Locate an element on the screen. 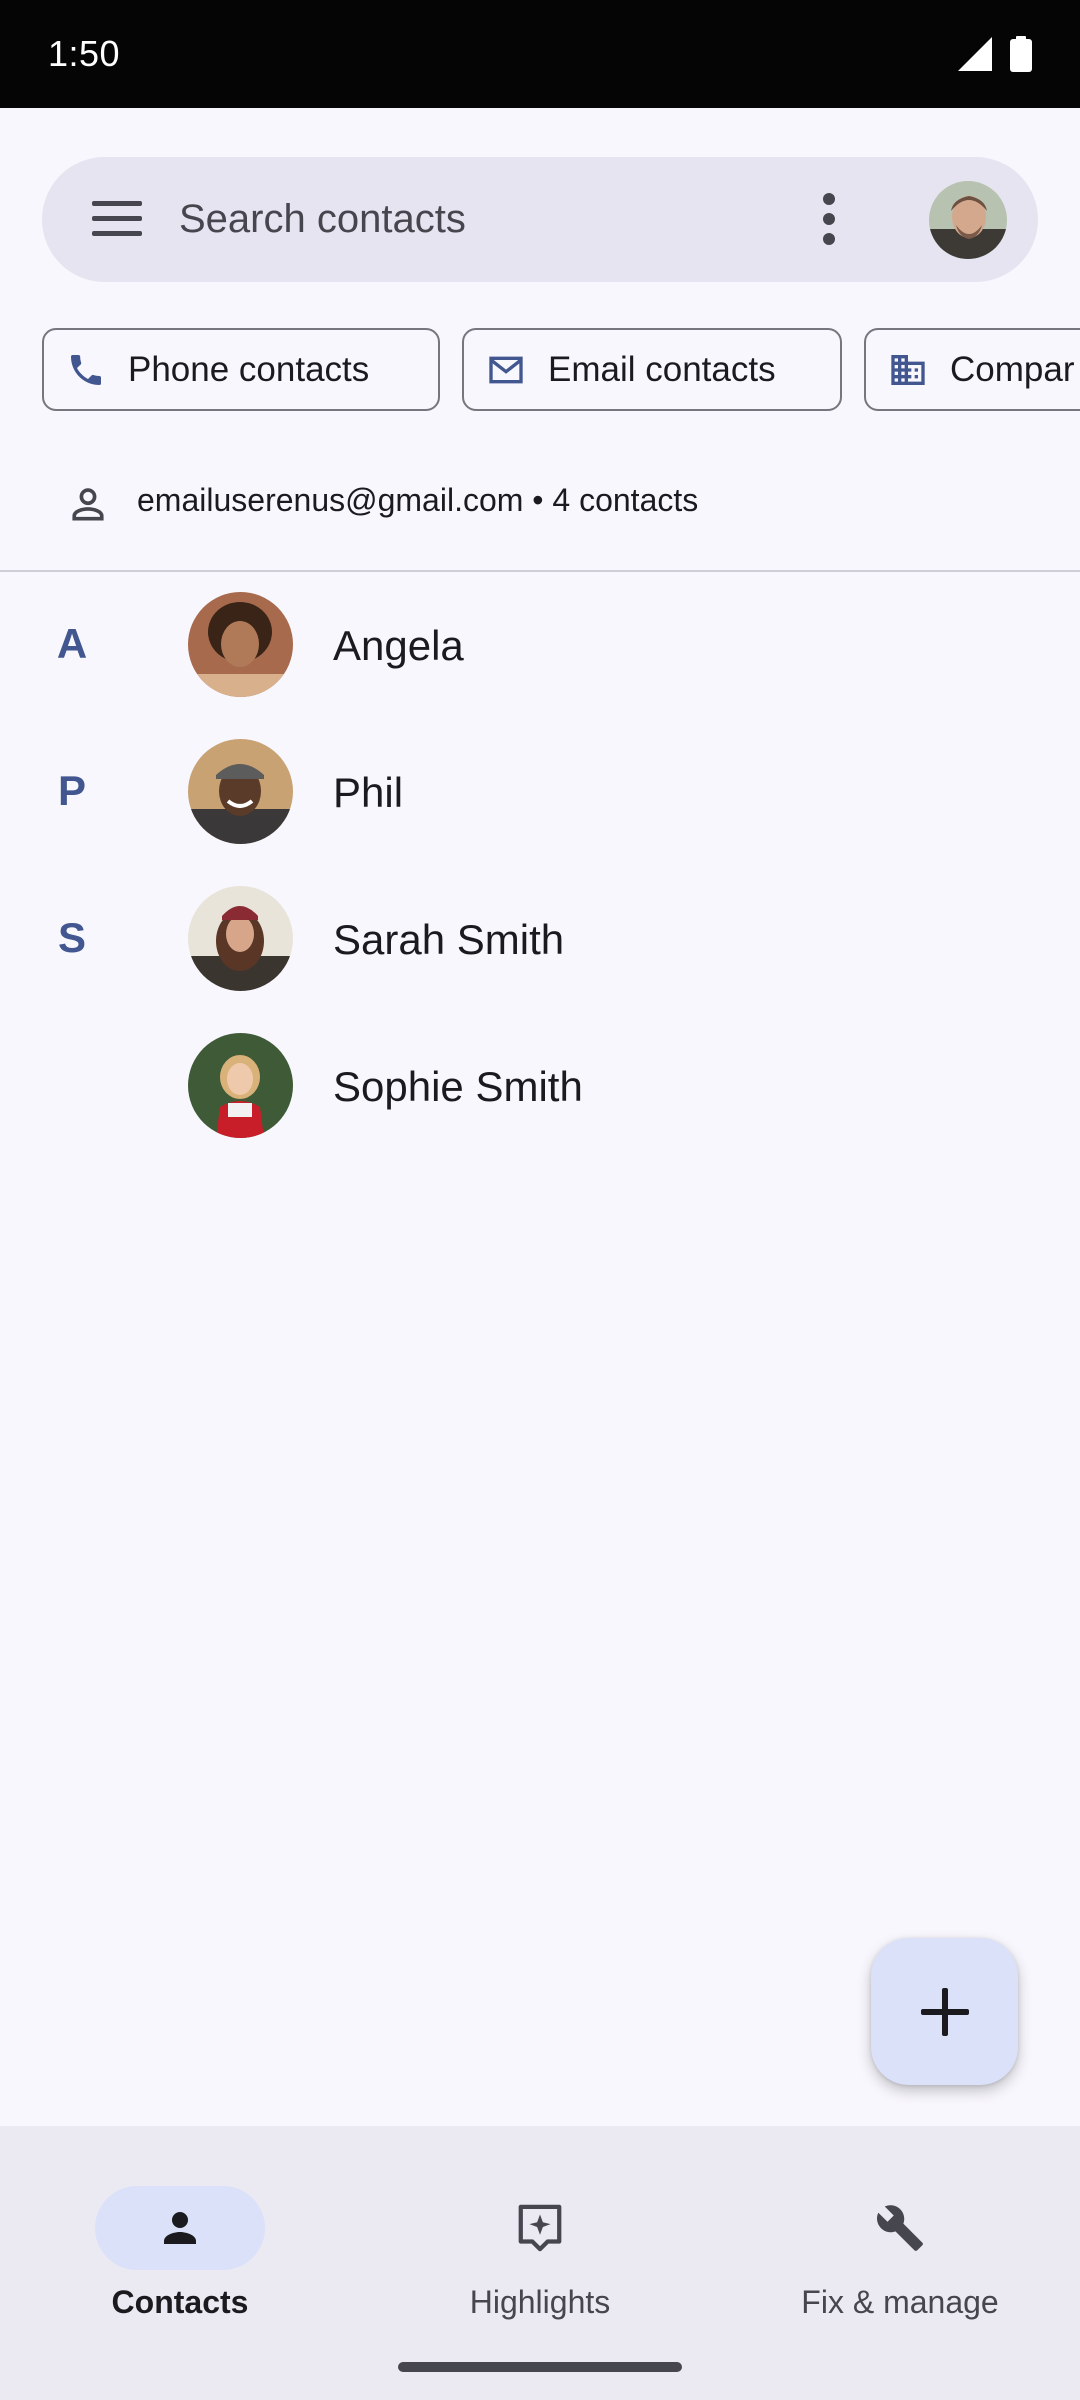  contact-name: Sophie Smith is located at coordinates (458, 1086).